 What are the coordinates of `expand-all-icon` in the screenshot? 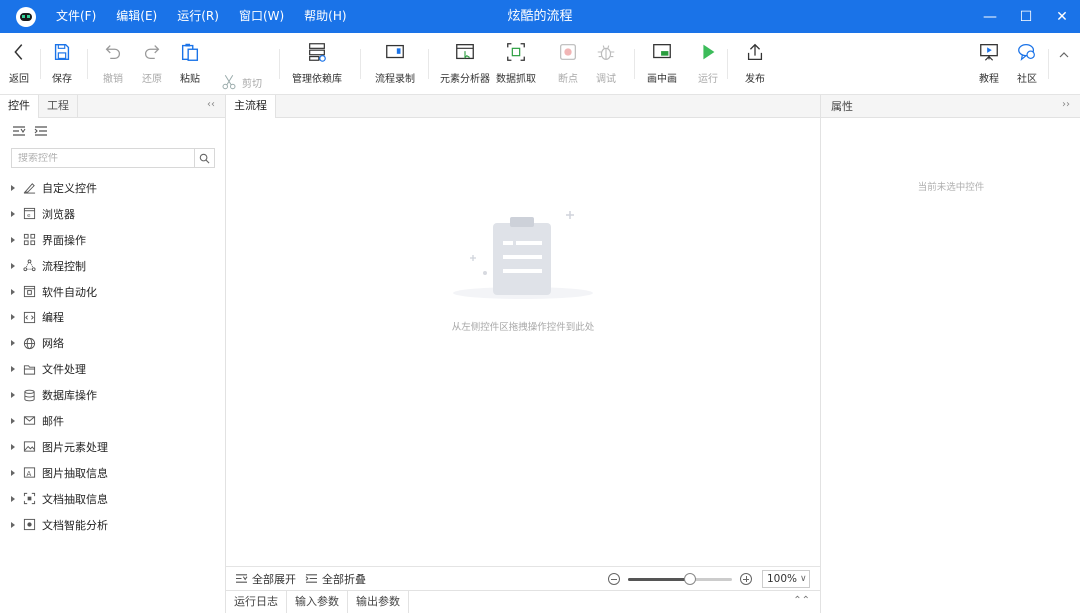 It's located at (19, 131).